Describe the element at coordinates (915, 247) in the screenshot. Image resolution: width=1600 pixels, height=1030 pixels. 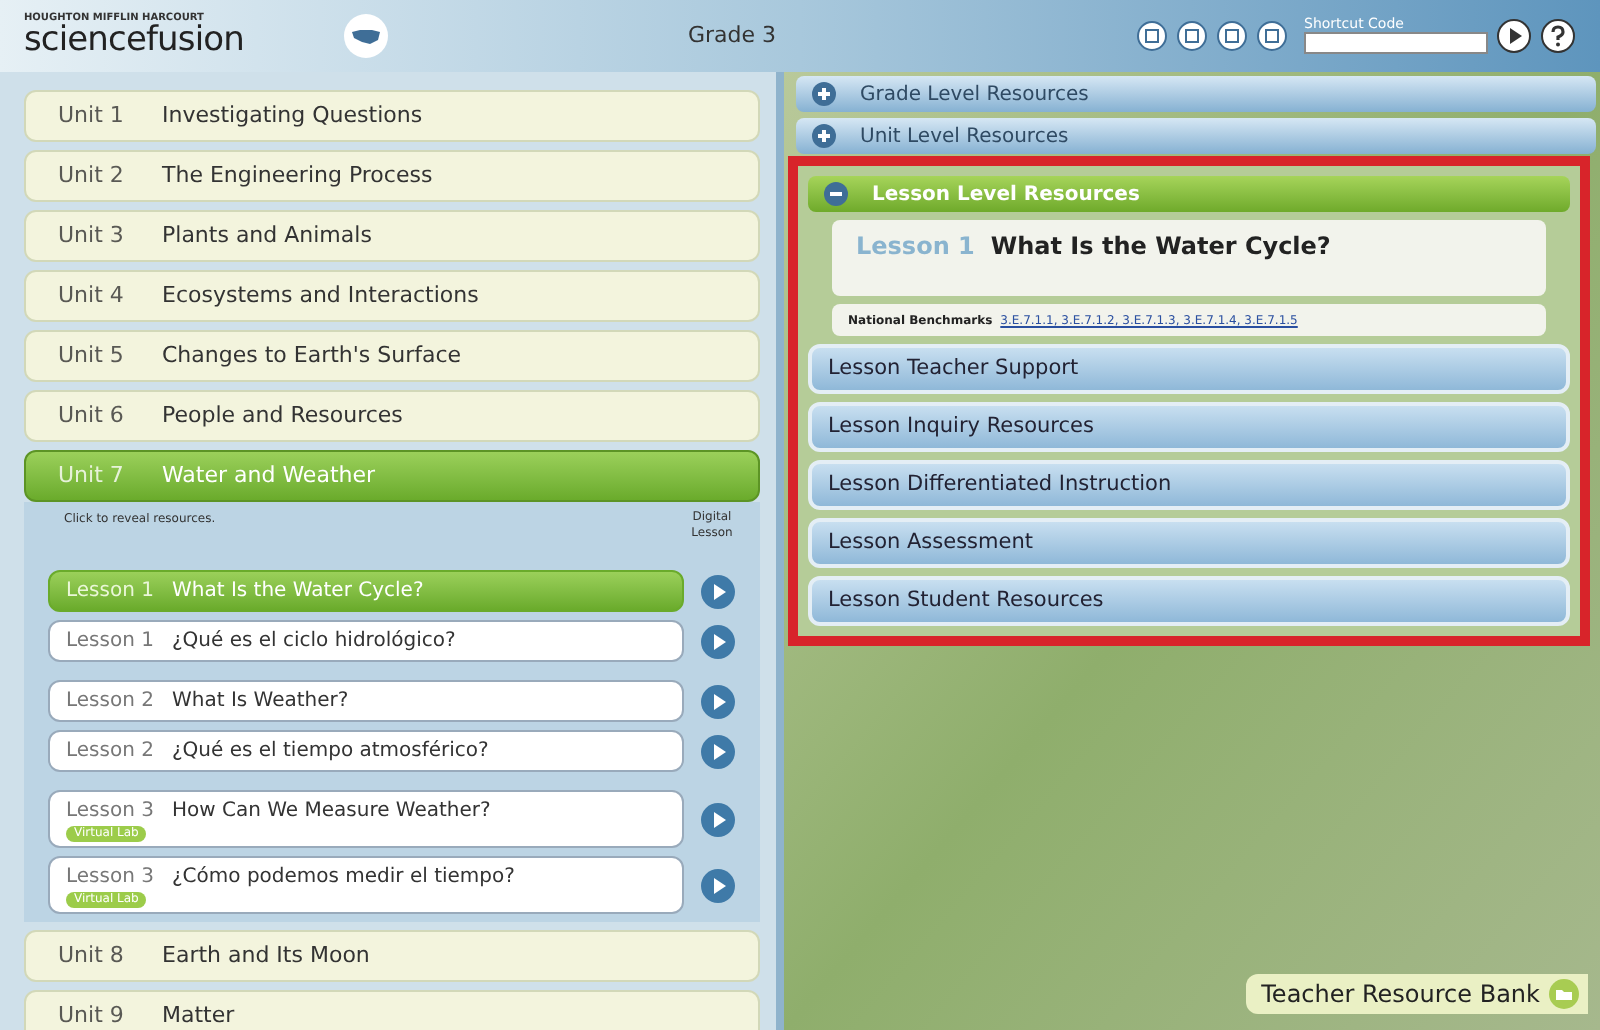
I see `lesson-number: Lesson 1` at that location.